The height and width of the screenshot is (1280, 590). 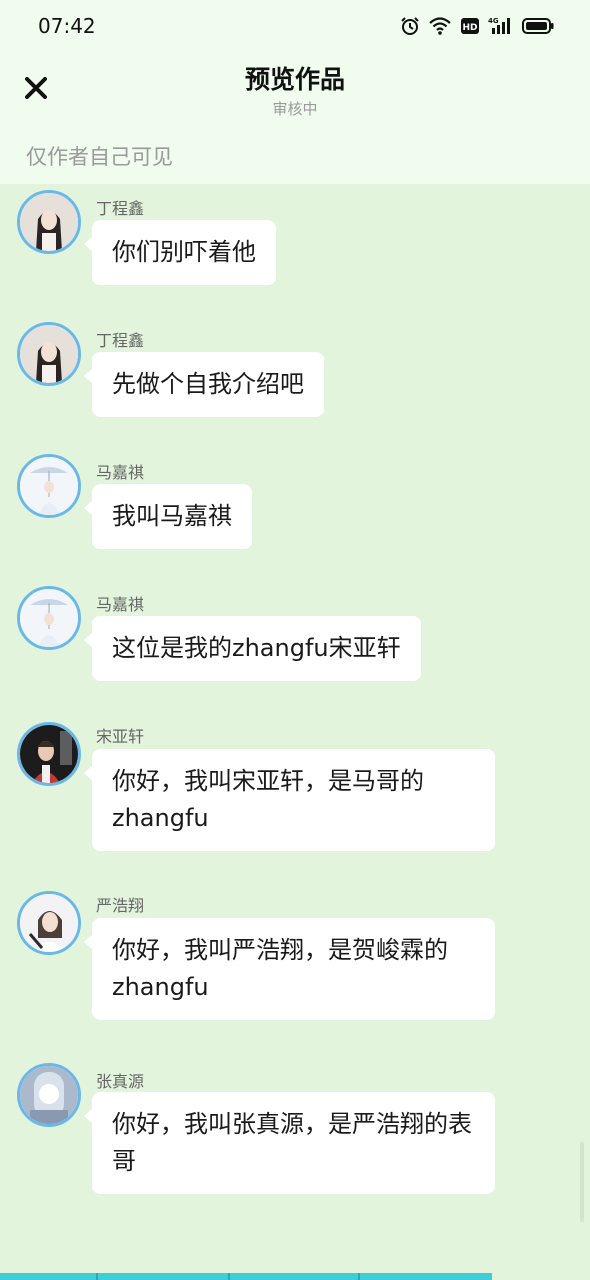 I want to click on network-label: 4G, so click(x=493, y=21).